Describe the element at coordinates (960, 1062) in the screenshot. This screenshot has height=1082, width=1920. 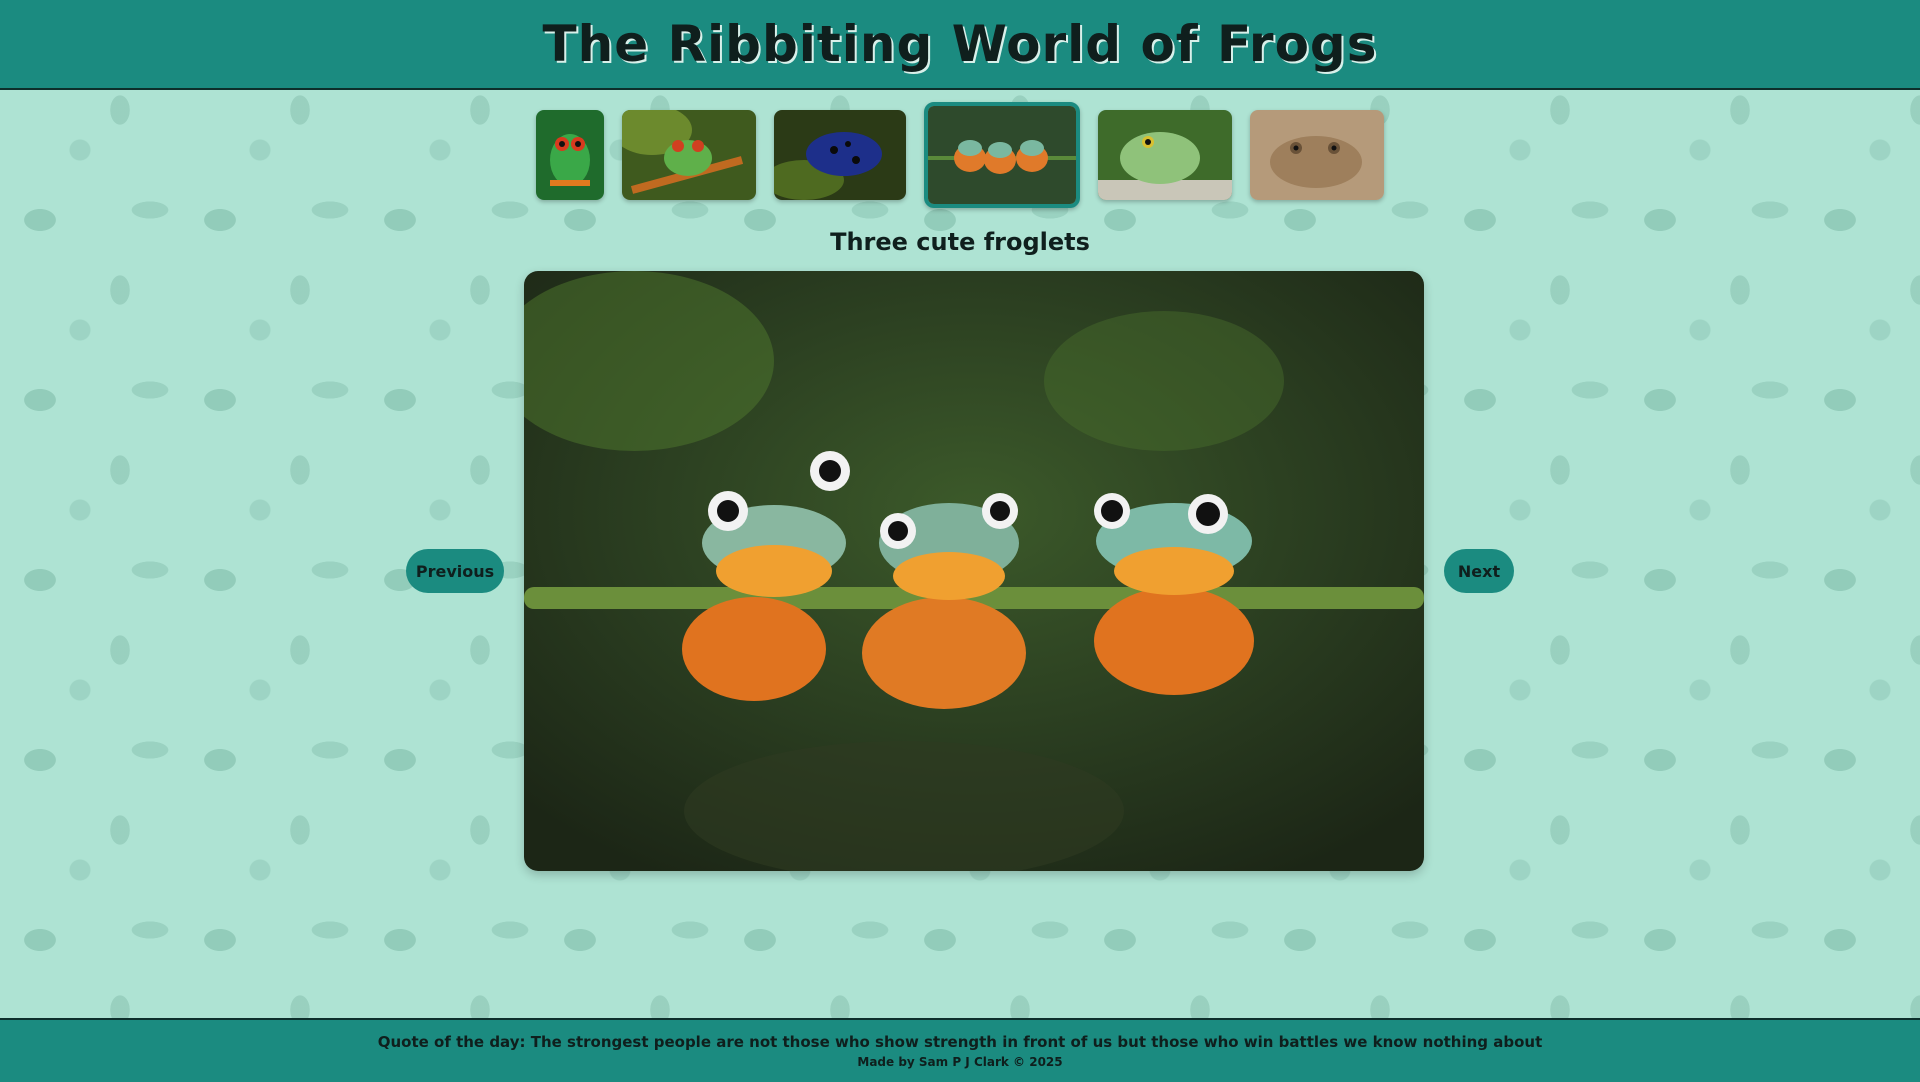
I see `credit-line: Made by Sam P J Clark © 2025` at that location.